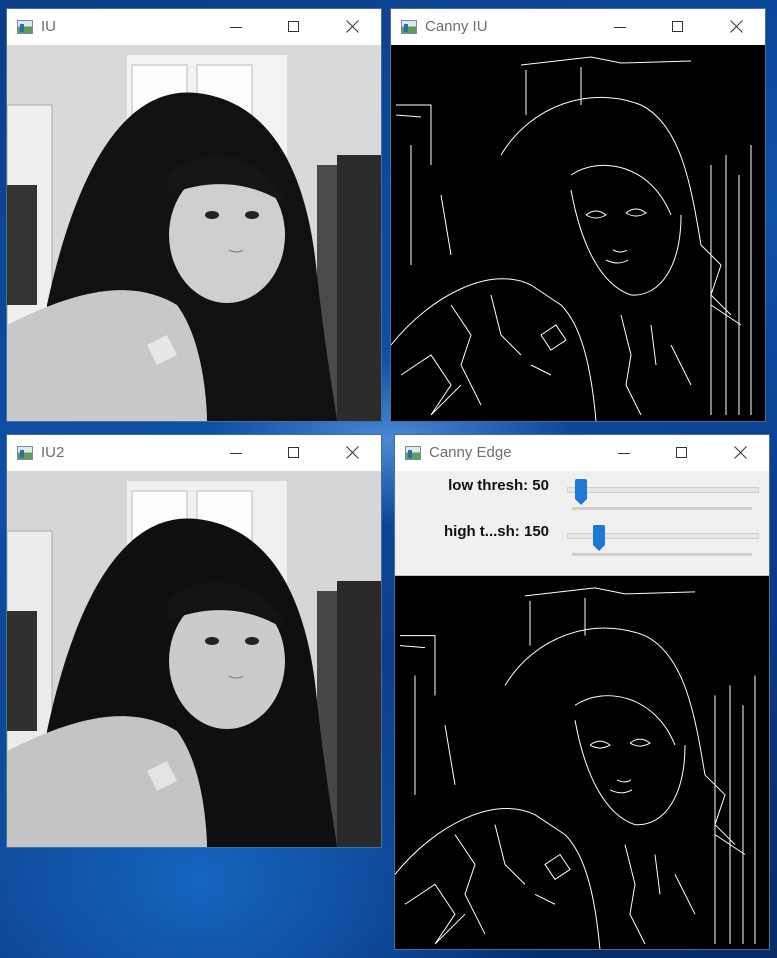  What do you see at coordinates (599, 538) in the screenshot?
I see `high-thresh-thumb` at bounding box center [599, 538].